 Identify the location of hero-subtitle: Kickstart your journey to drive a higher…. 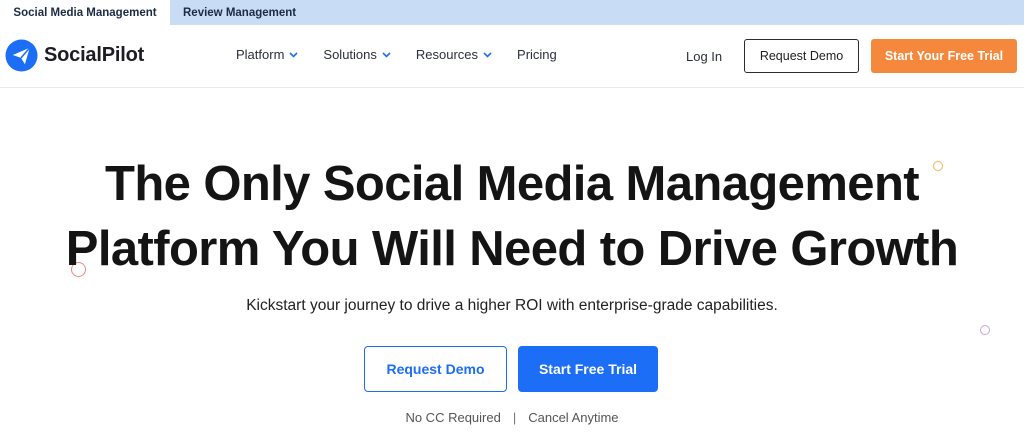
(512, 305).